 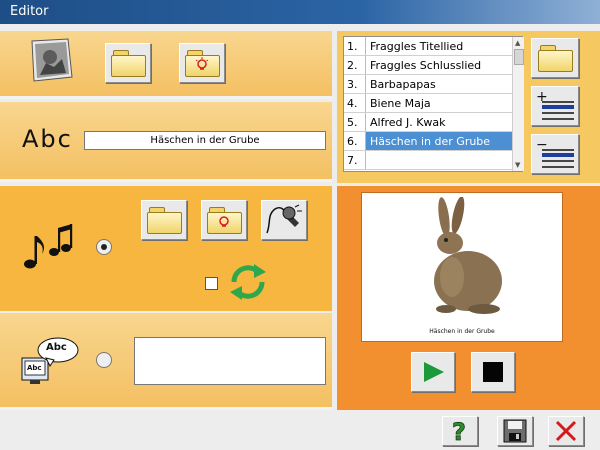 What do you see at coordinates (211, 283) in the screenshot?
I see `repeat-checkbox` at bounding box center [211, 283].